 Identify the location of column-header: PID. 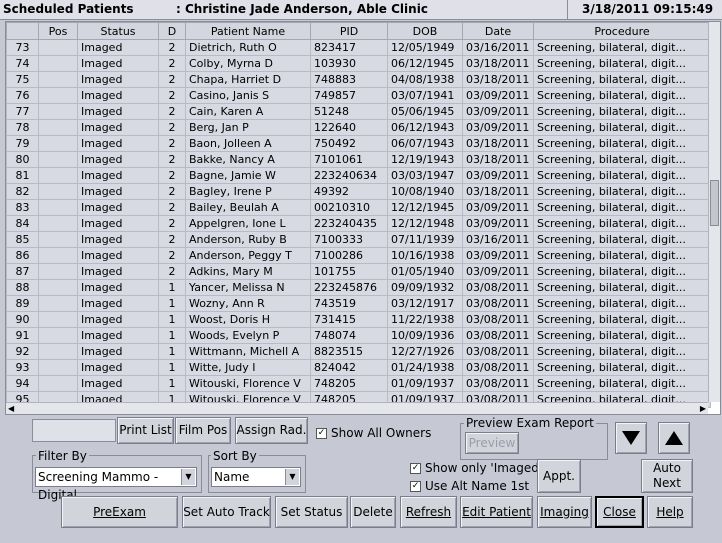
(349, 31).